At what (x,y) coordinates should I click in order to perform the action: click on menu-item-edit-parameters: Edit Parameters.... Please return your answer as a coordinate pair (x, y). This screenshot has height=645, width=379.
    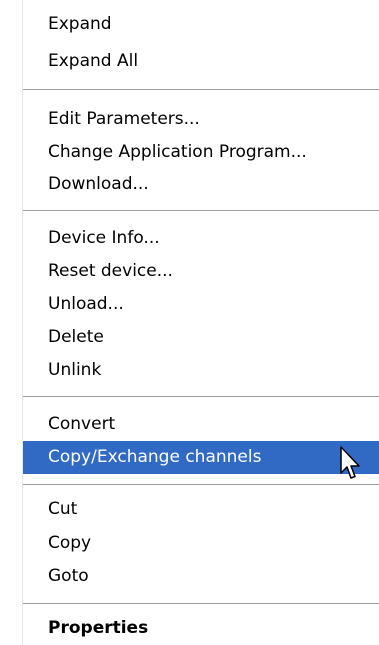
    Looking at the image, I should click on (201, 119).